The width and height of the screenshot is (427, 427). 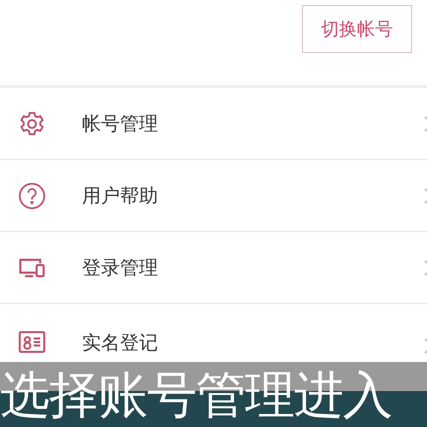 What do you see at coordinates (32, 342) in the screenshot?
I see `id-card-icon` at bounding box center [32, 342].